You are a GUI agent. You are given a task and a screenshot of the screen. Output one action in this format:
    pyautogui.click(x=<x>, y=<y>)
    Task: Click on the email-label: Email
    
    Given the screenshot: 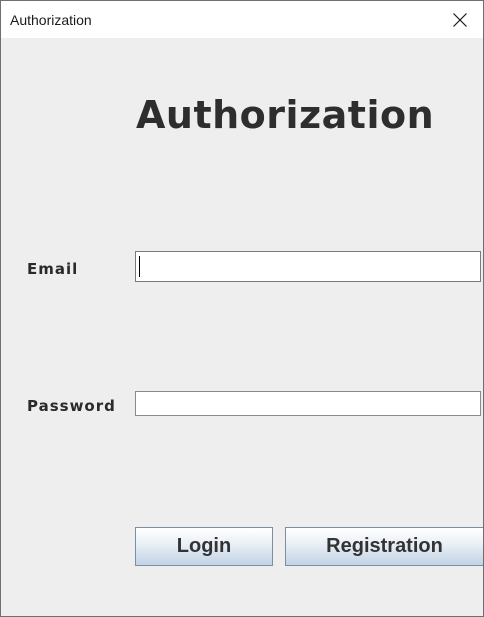 What is the action you would take?
    pyautogui.click(x=53, y=269)
    